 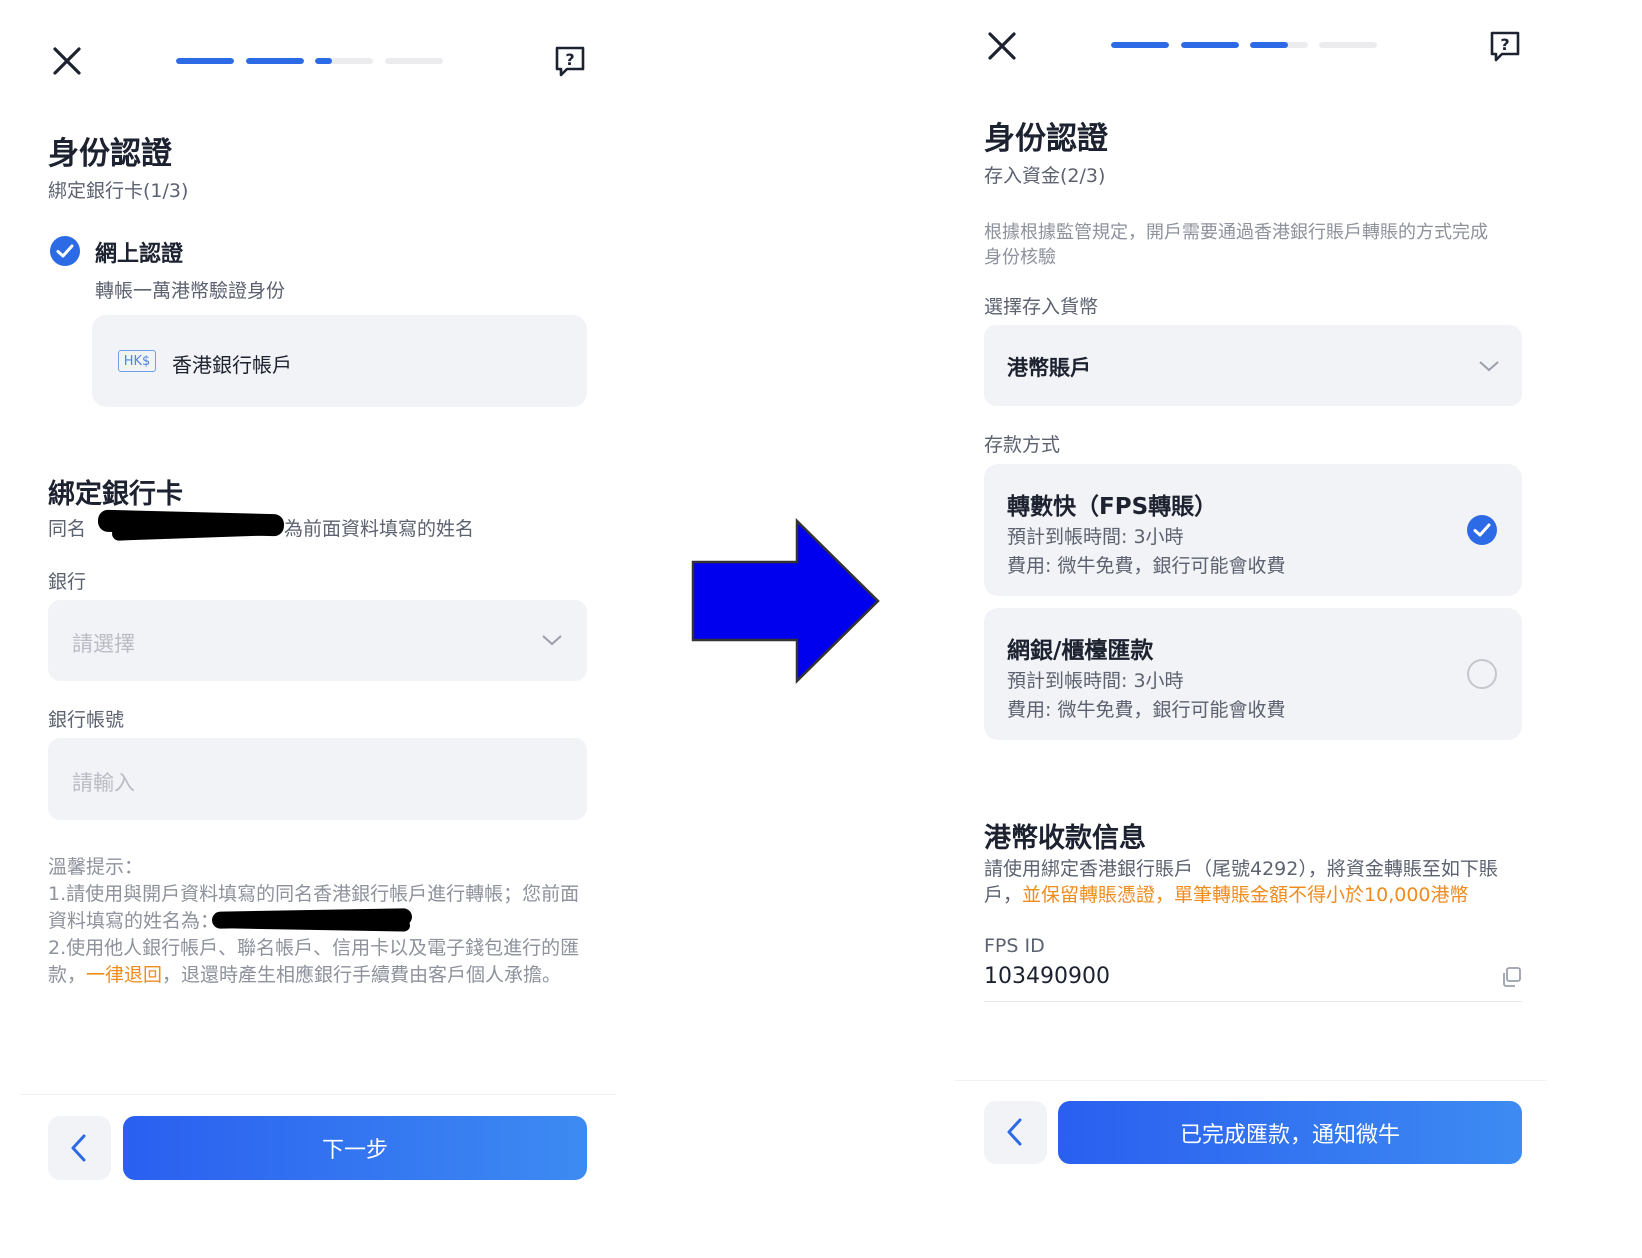 I want to click on account-number-label: 銀行帳號, so click(x=86, y=720).